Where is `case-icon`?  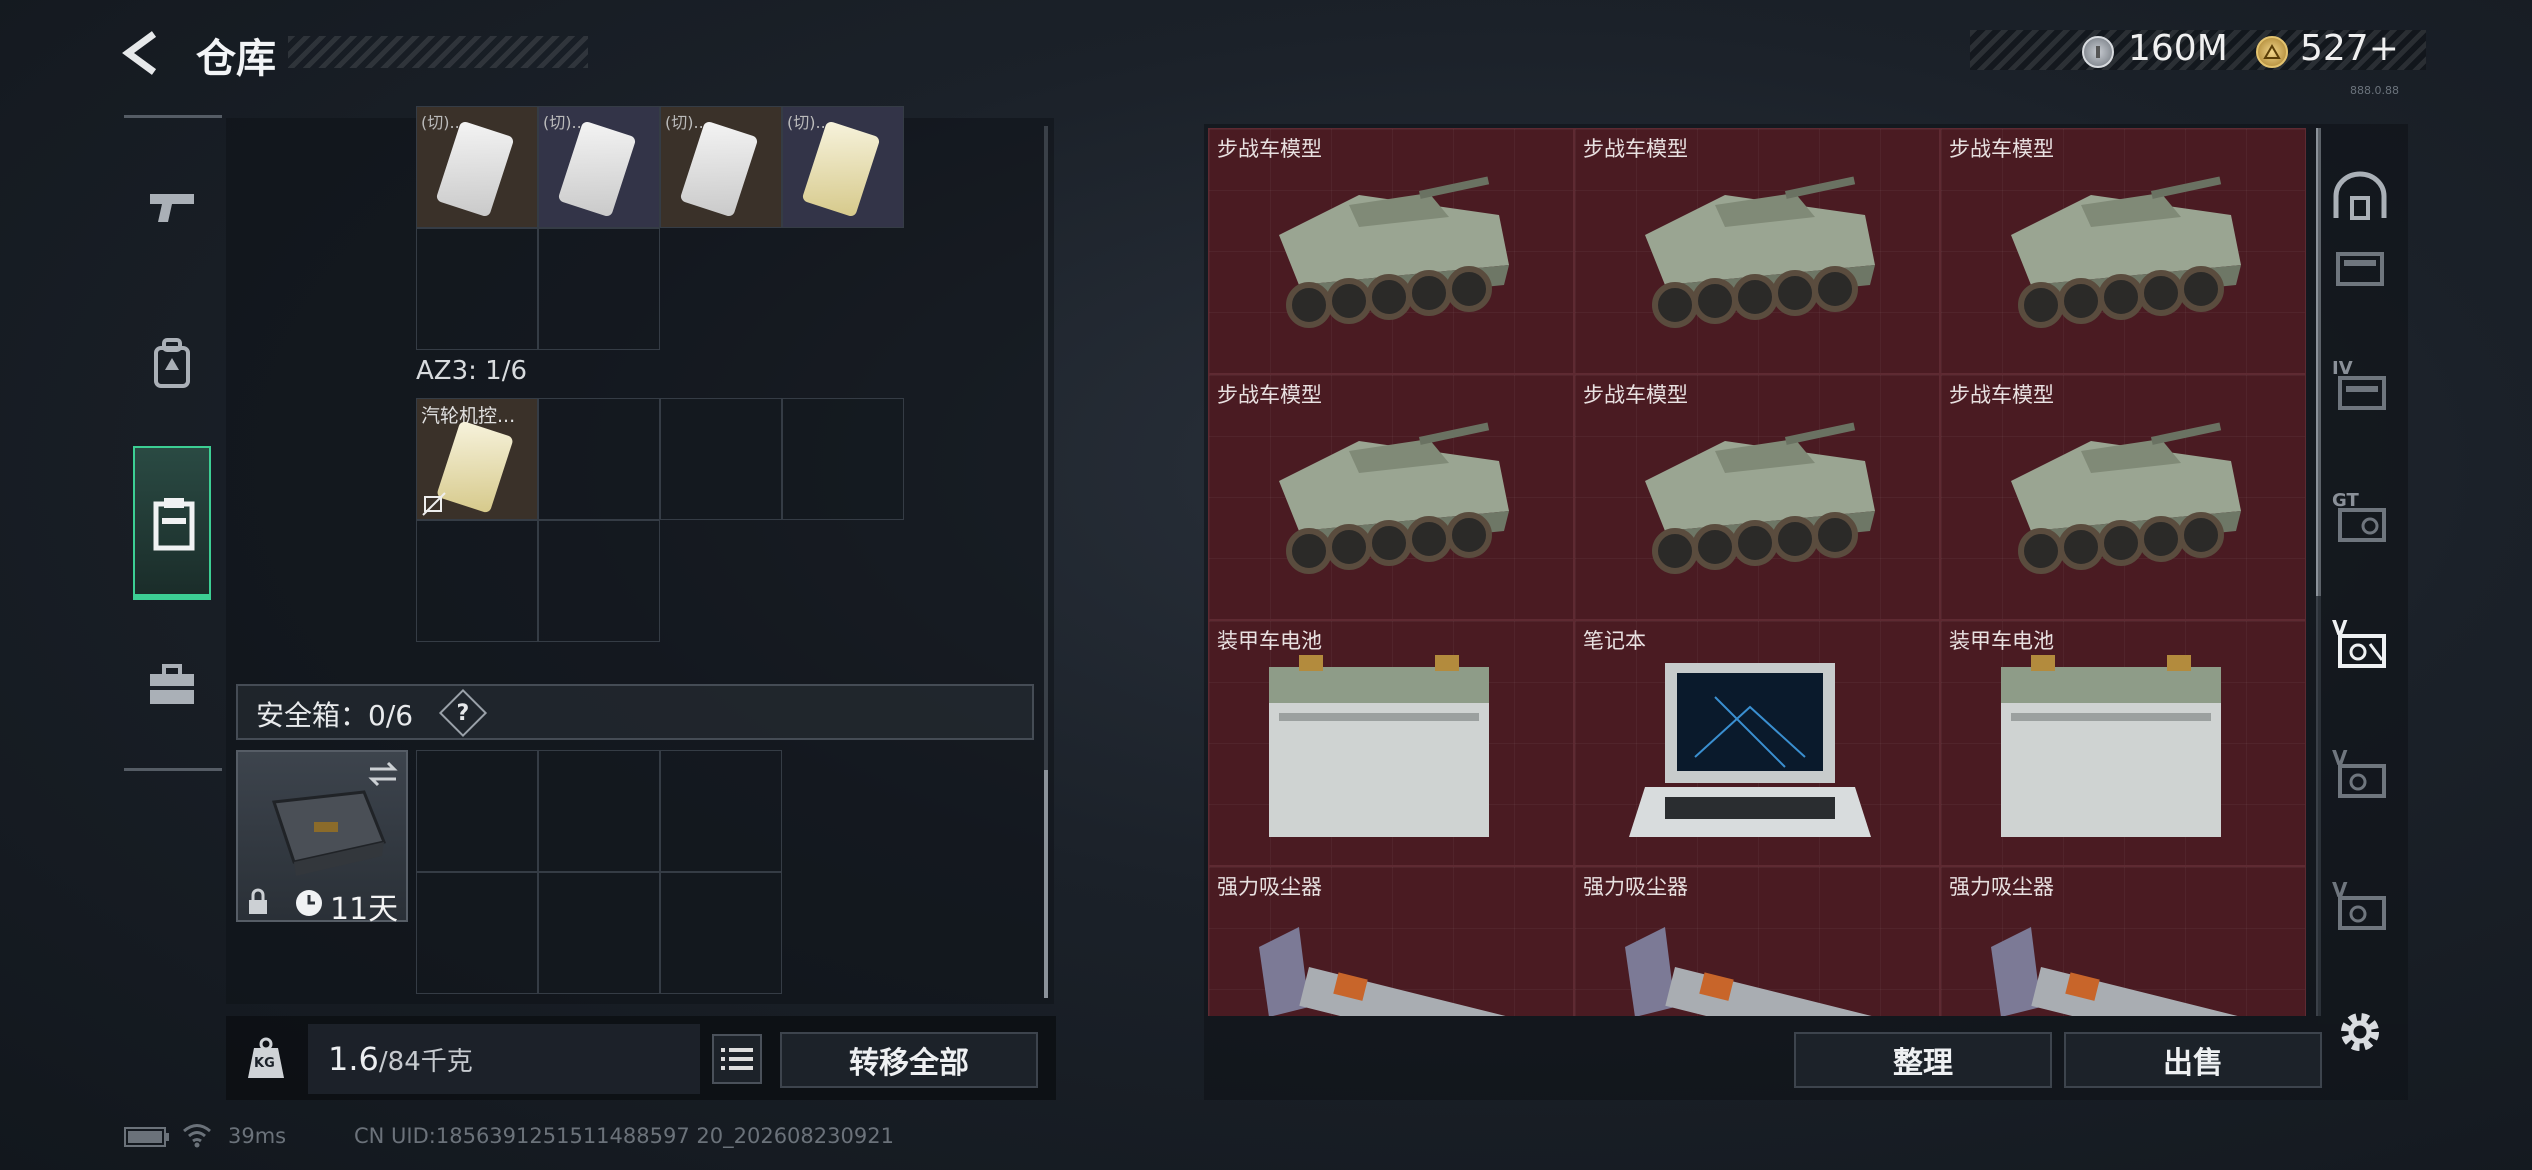
case-icon is located at coordinates (329, 833).